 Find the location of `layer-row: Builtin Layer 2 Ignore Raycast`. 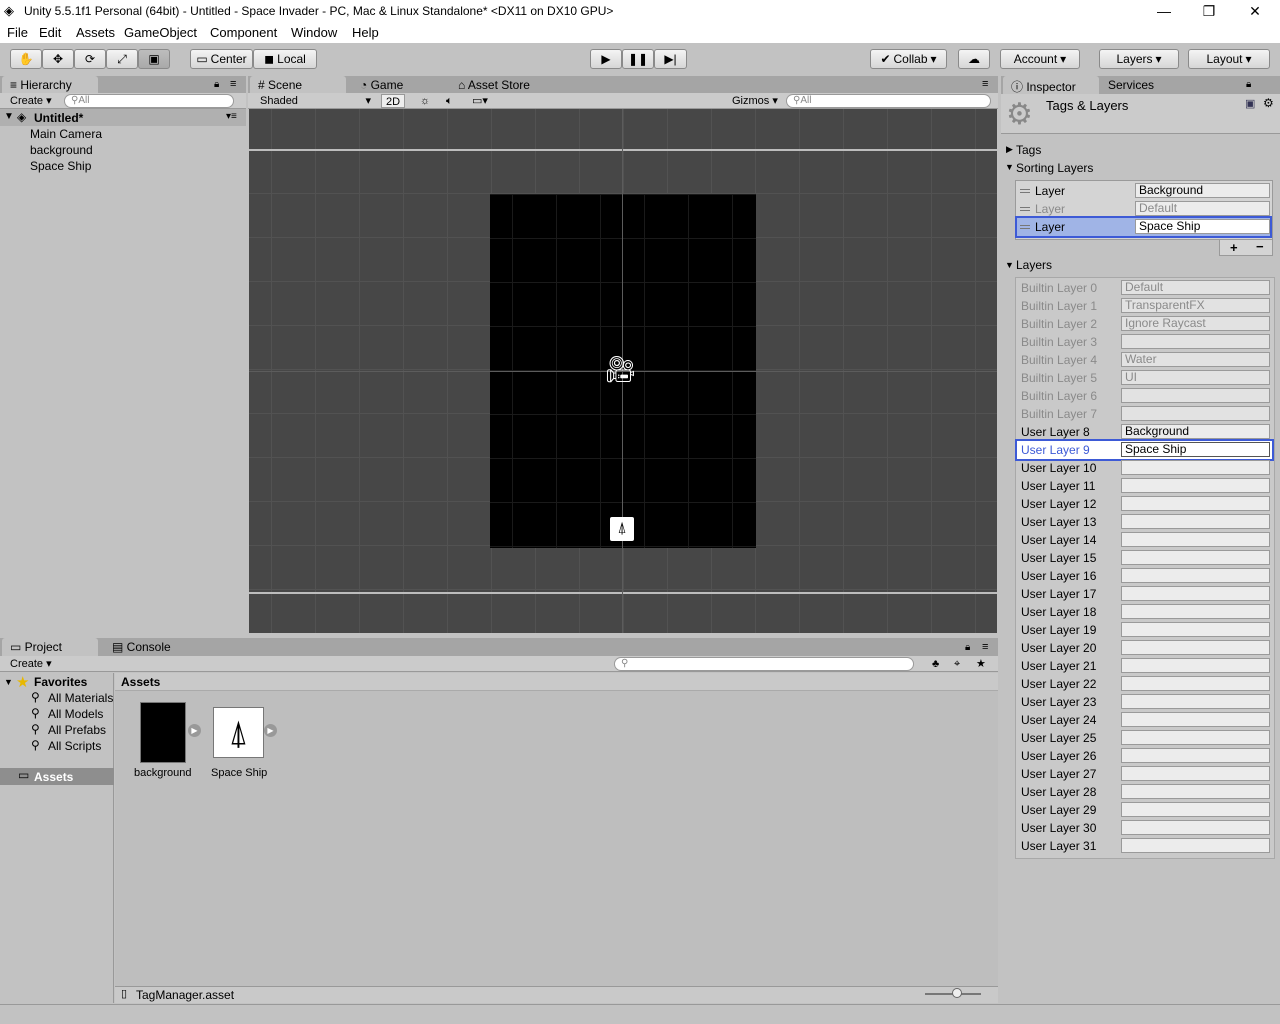

layer-row: Builtin Layer 2 Ignore Raycast is located at coordinates (1144, 324).